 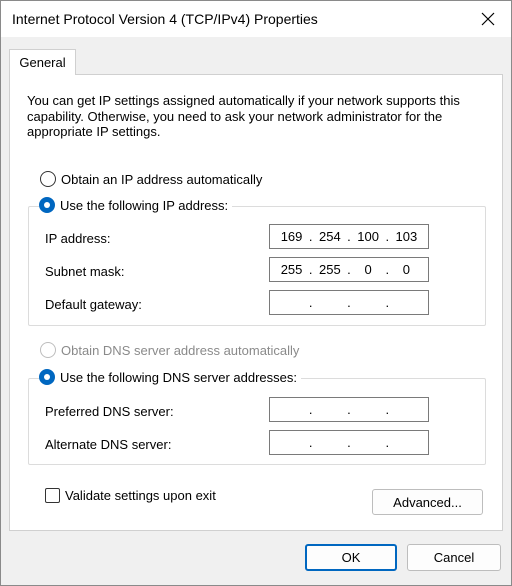 What do you see at coordinates (47, 205) in the screenshot?
I see `radio-use-following-ip-indicator` at bounding box center [47, 205].